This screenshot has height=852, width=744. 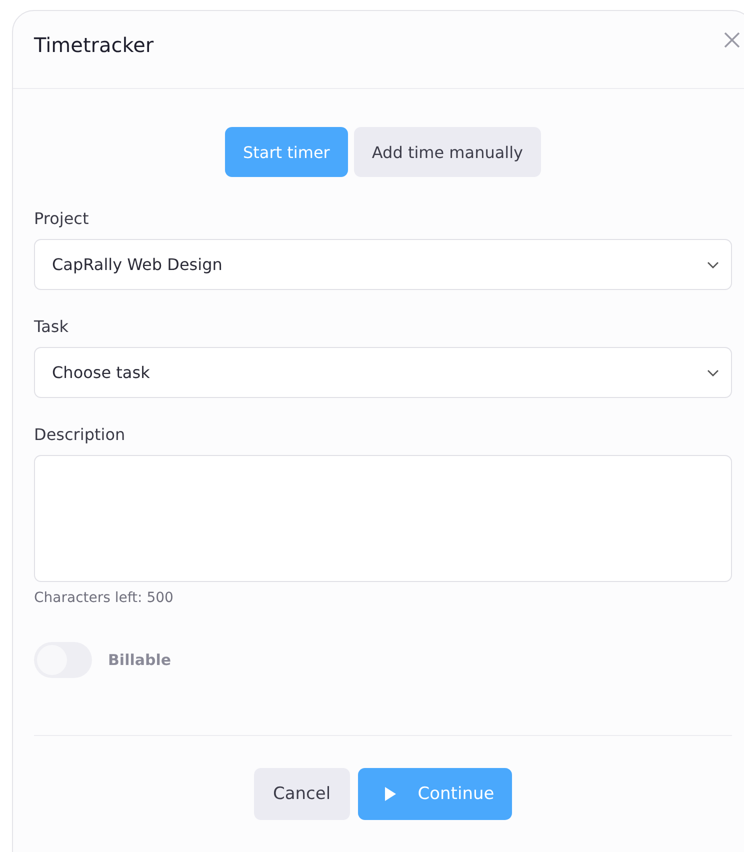 I want to click on close-icon, so click(x=732, y=40).